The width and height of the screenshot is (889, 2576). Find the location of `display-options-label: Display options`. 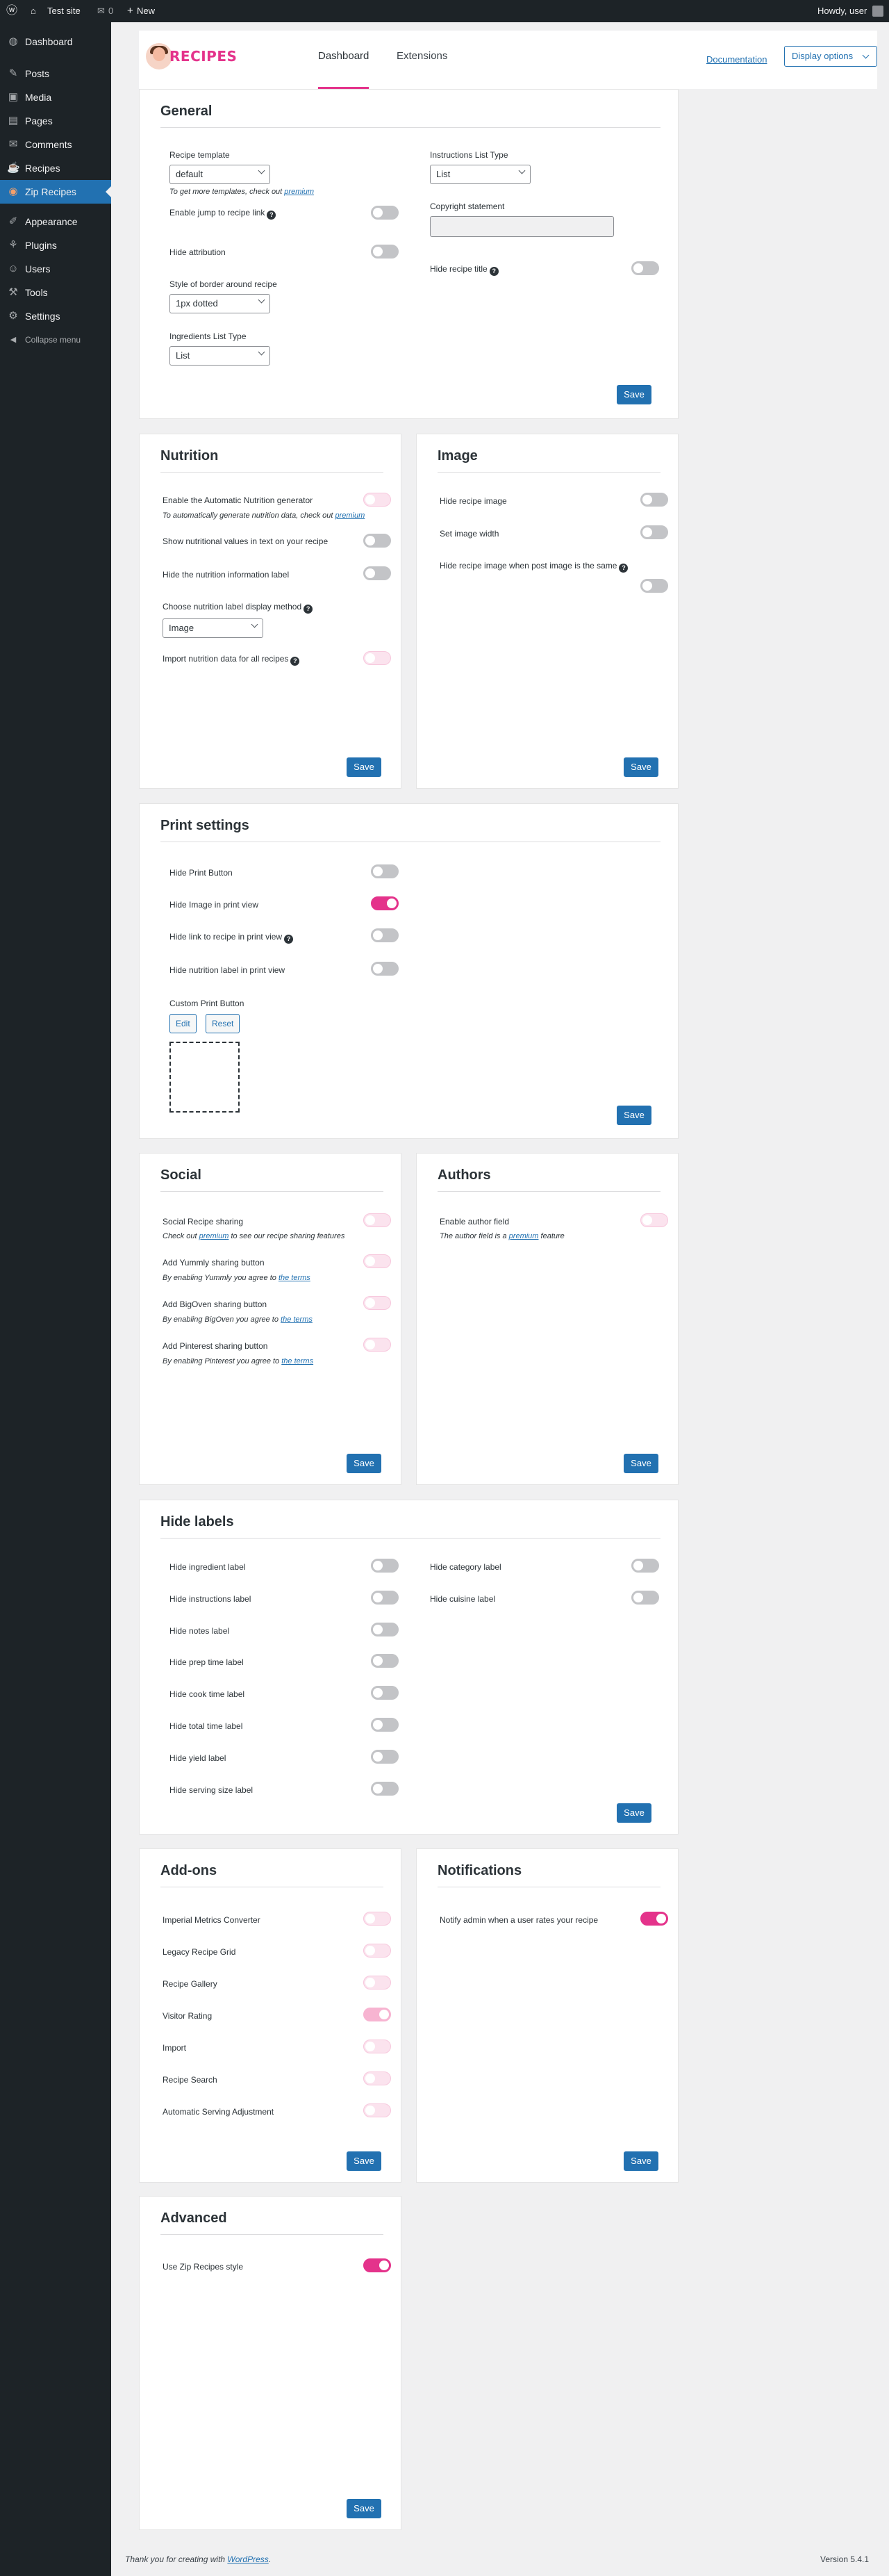

display-options-label: Display options is located at coordinates (823, 56).